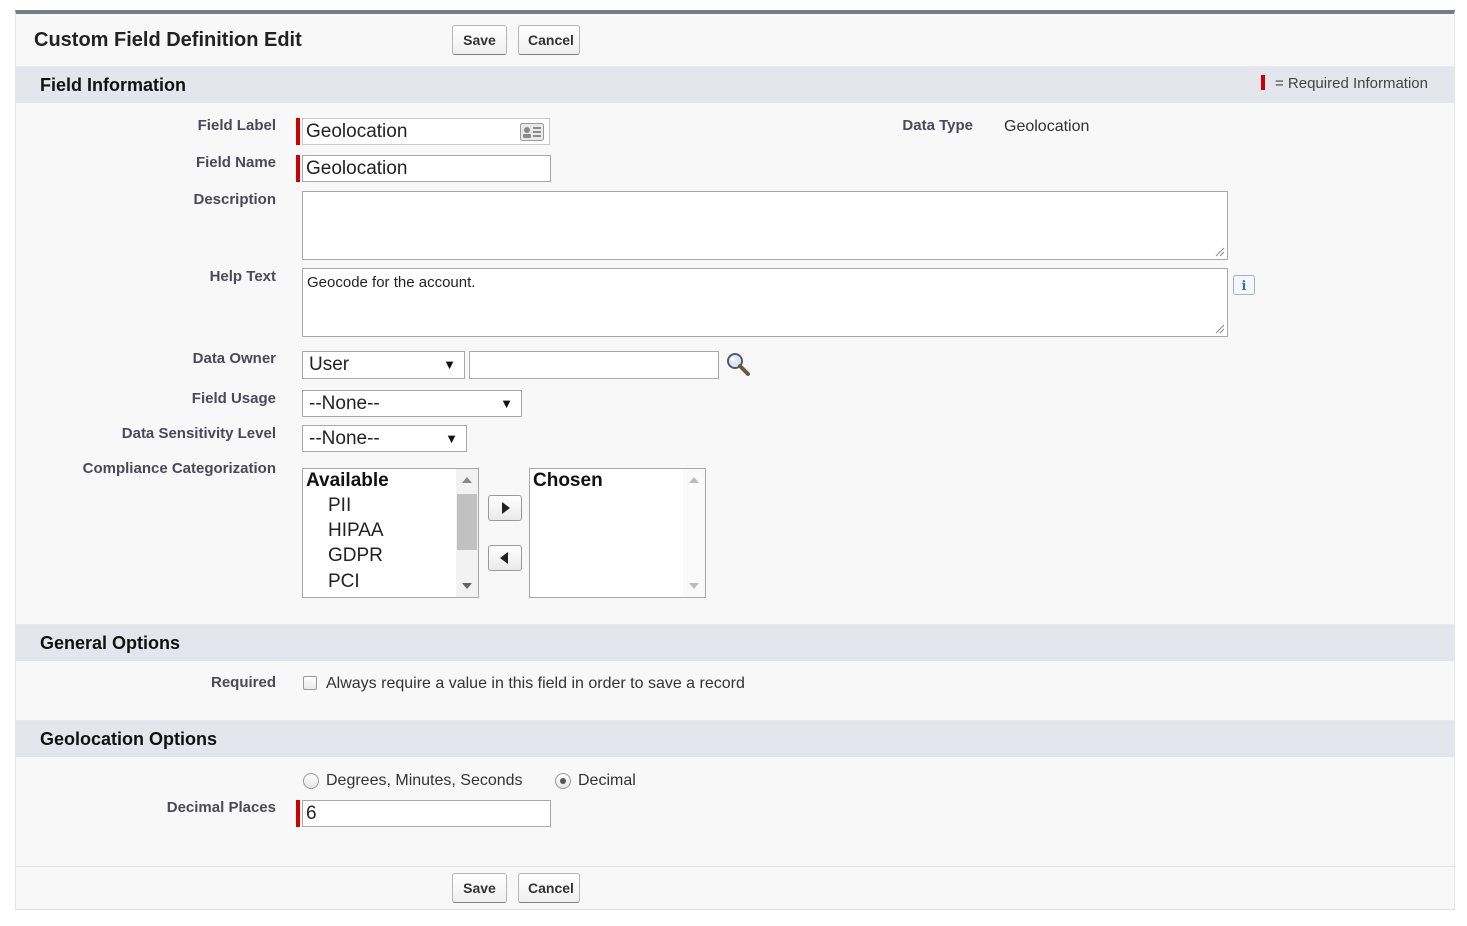 The height and width of the screenshot is (926, 1467). Describe the element at coordinates (765, 302) in the screenshot. I see `help-text-textarea: Geocode for the account.` at that location.